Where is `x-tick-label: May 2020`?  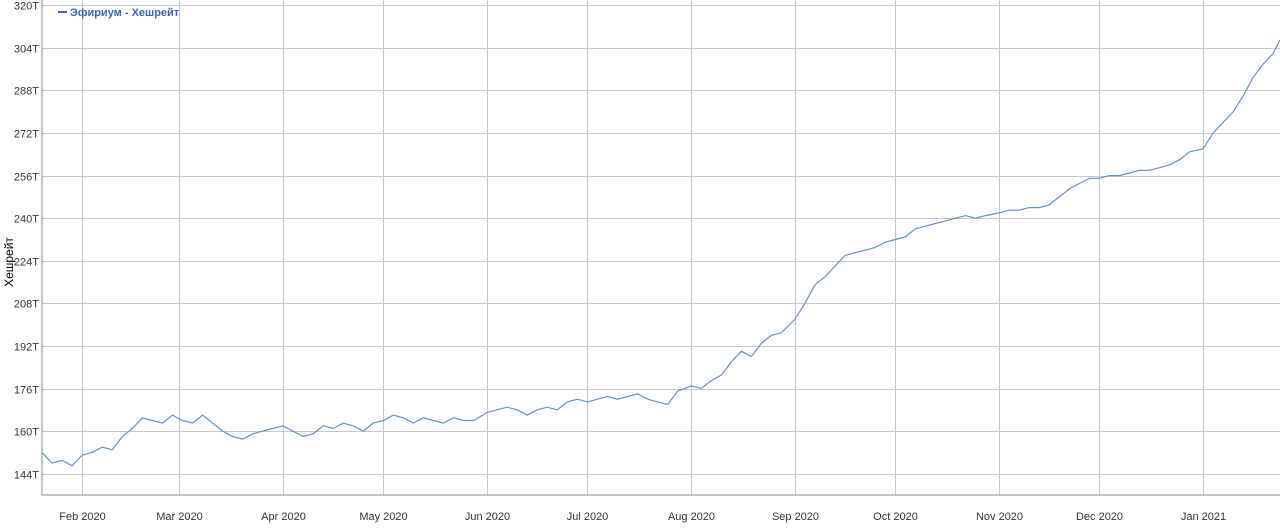
x-tick-label: May 2020 is located at coordinates (383, 517).